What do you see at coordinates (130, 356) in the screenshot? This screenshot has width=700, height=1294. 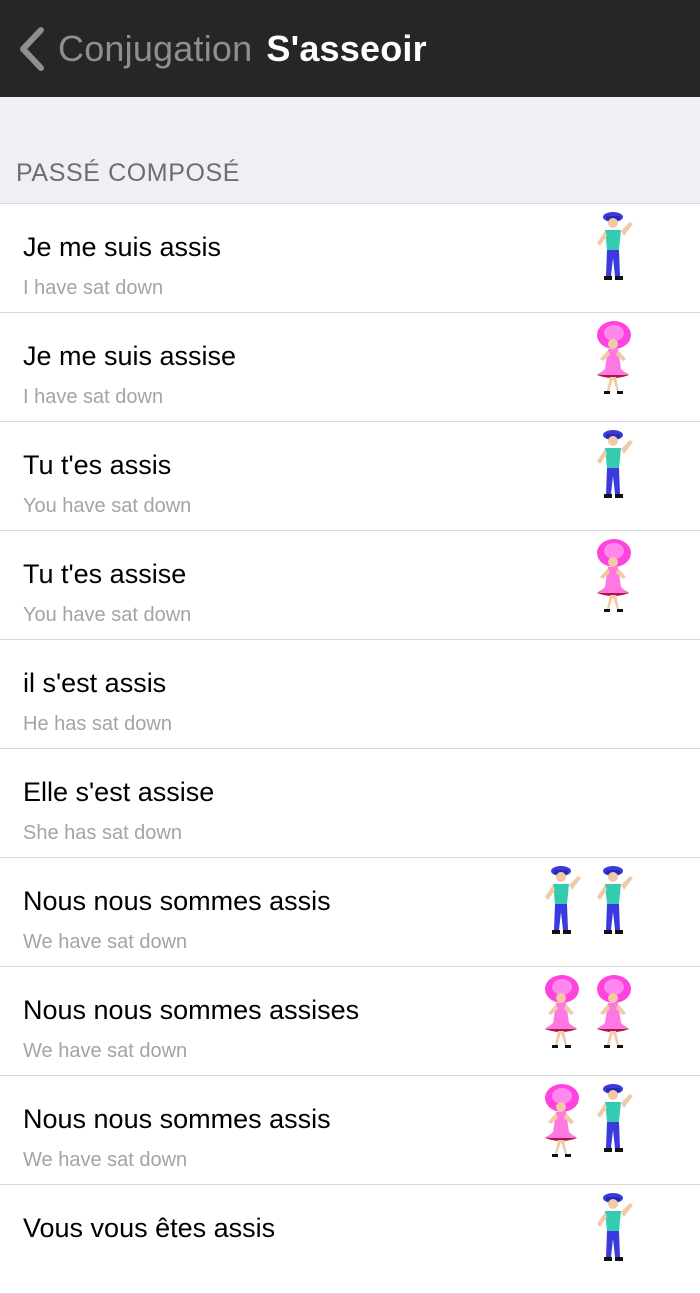 I see `conjugation-text: Je me suis assise` at bounding box center [130, 356].